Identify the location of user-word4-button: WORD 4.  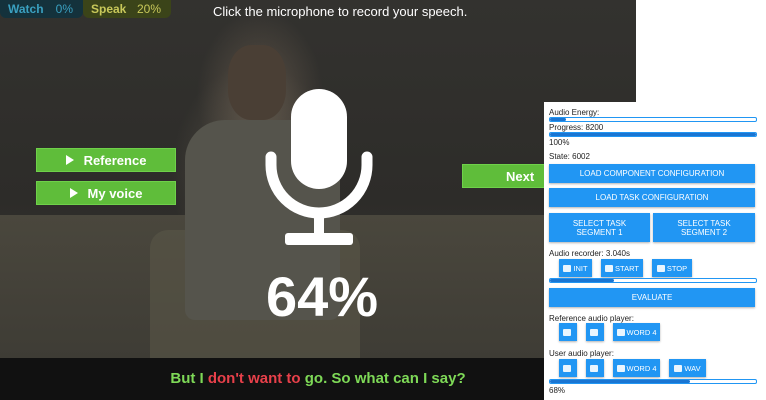
(636, 368).